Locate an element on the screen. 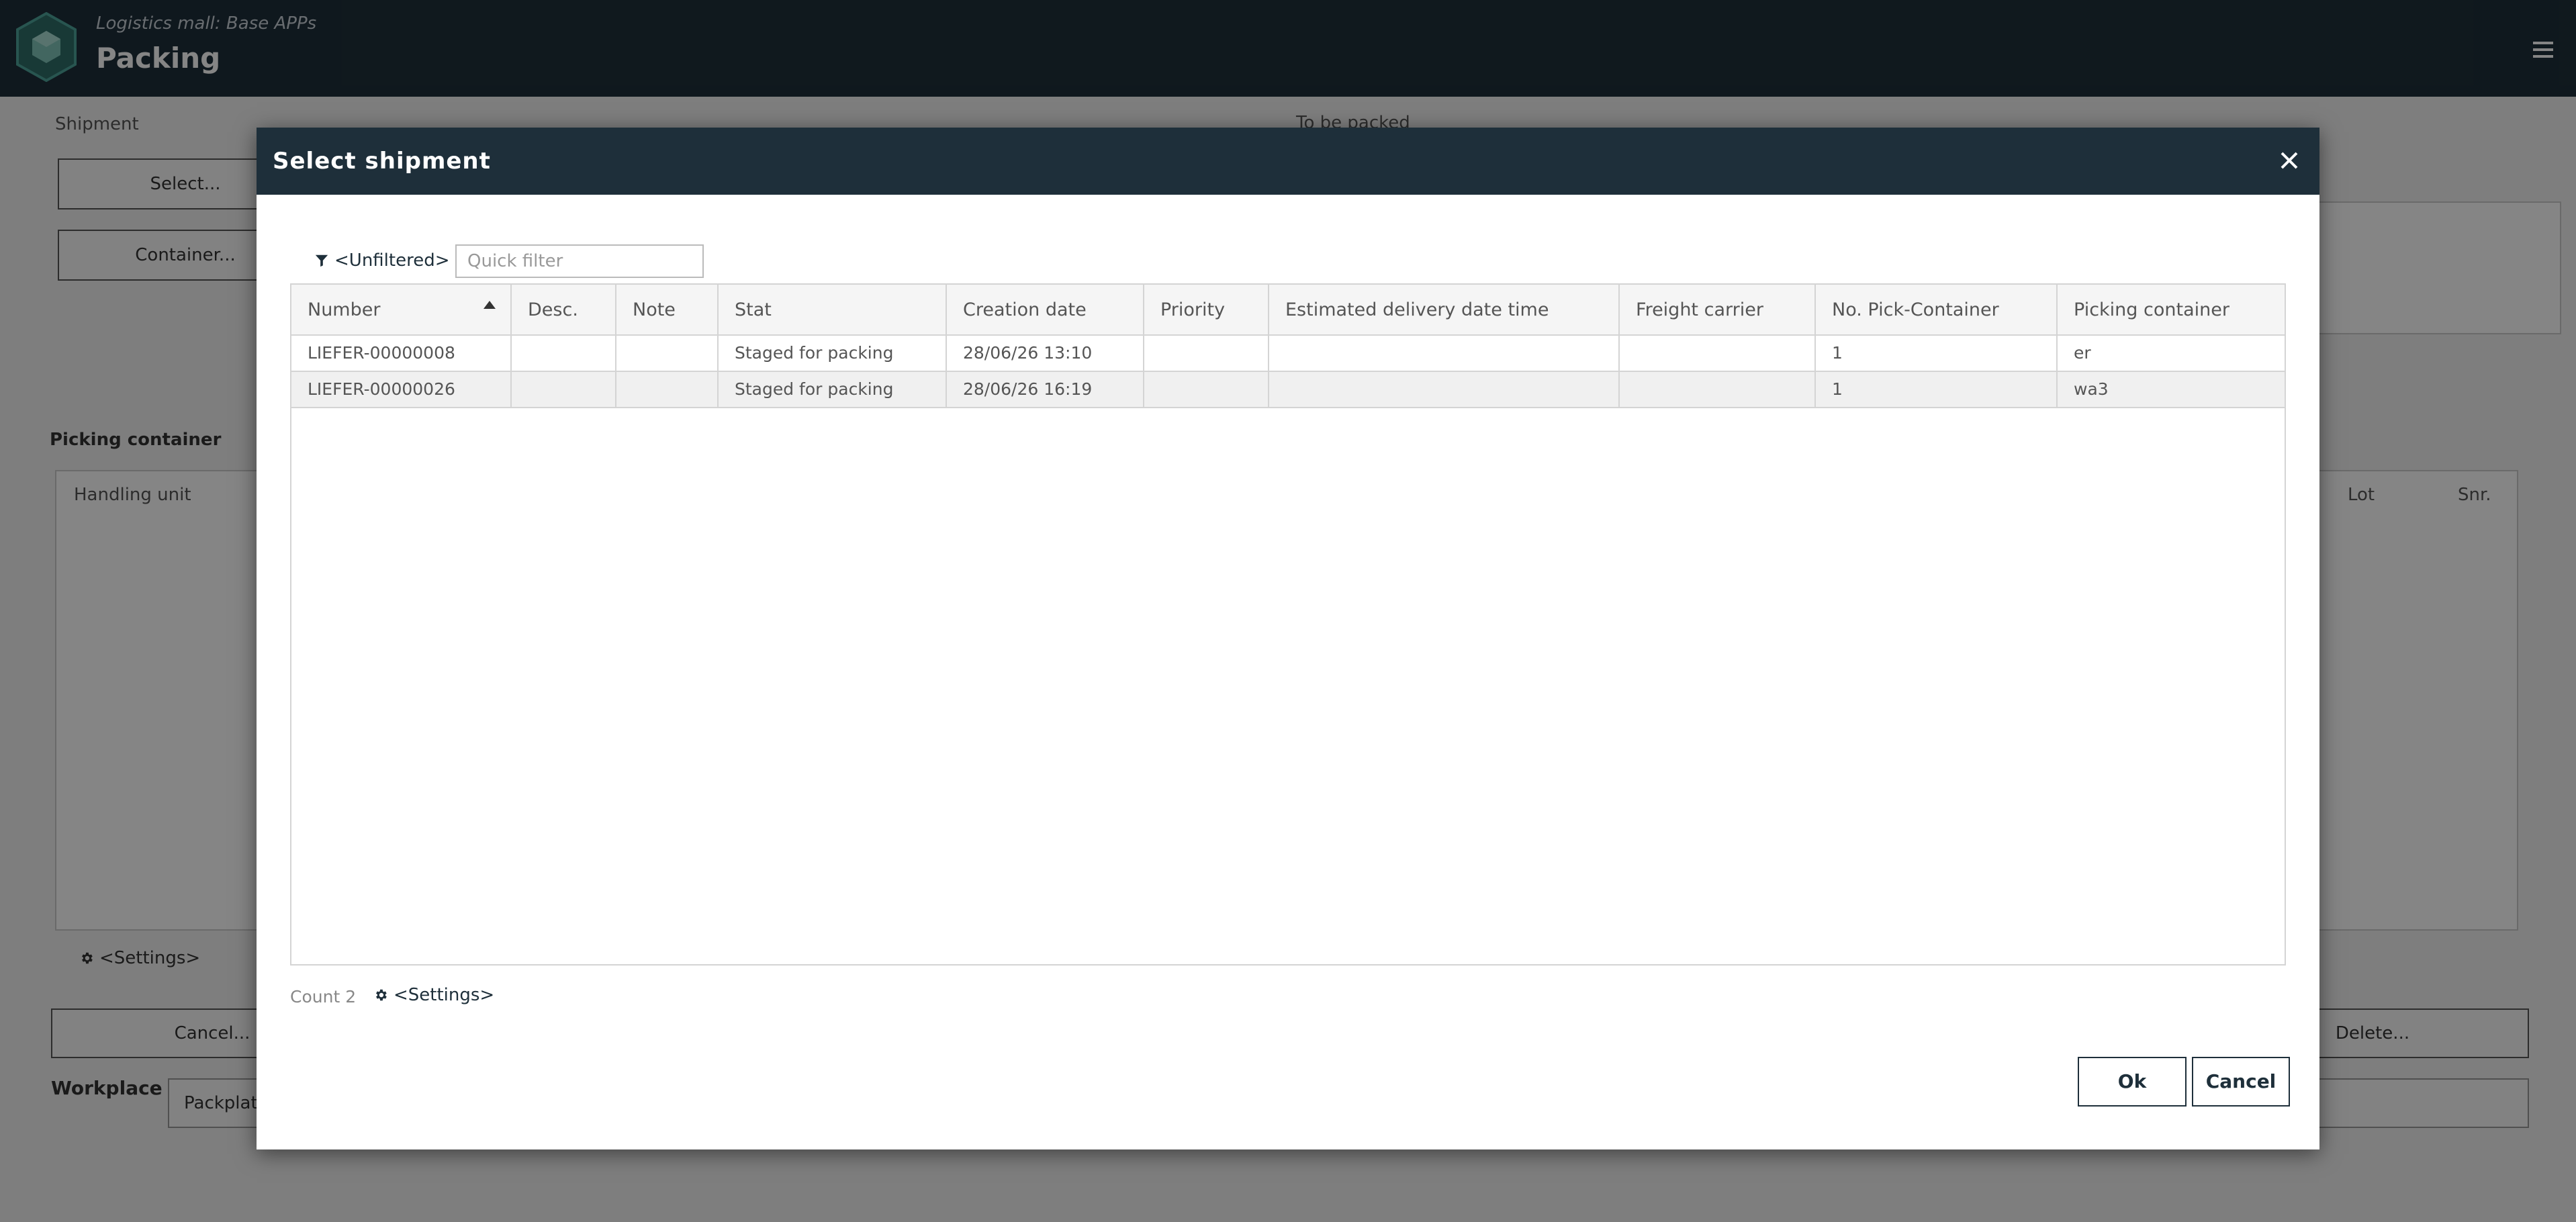  column-header-label: Number is located at coordinates (344, 309).